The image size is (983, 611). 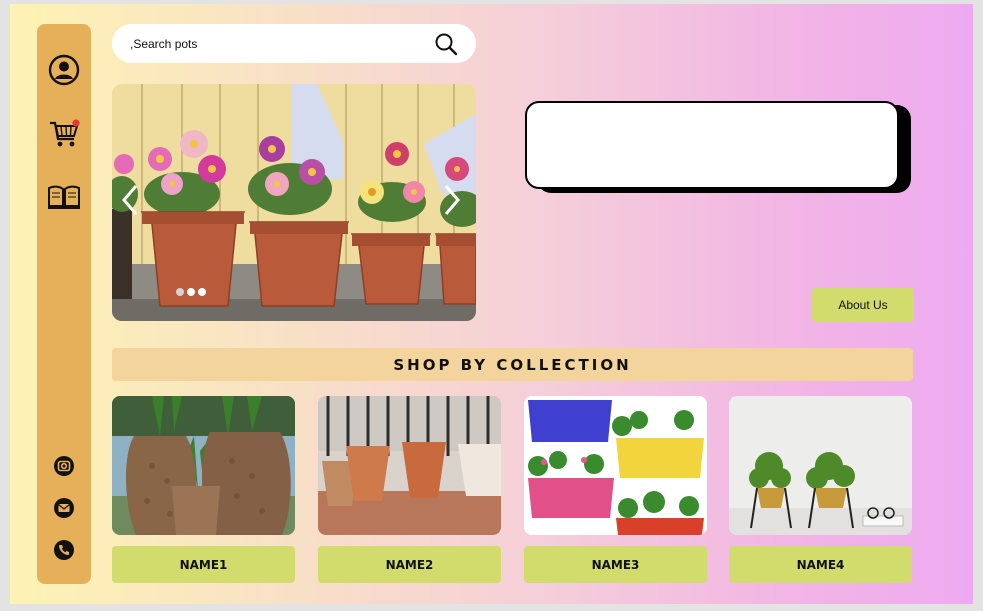 What do you see at coordinates (275, 44) in the screenshot?
I see `search-input` at bounding box center [275, 44].